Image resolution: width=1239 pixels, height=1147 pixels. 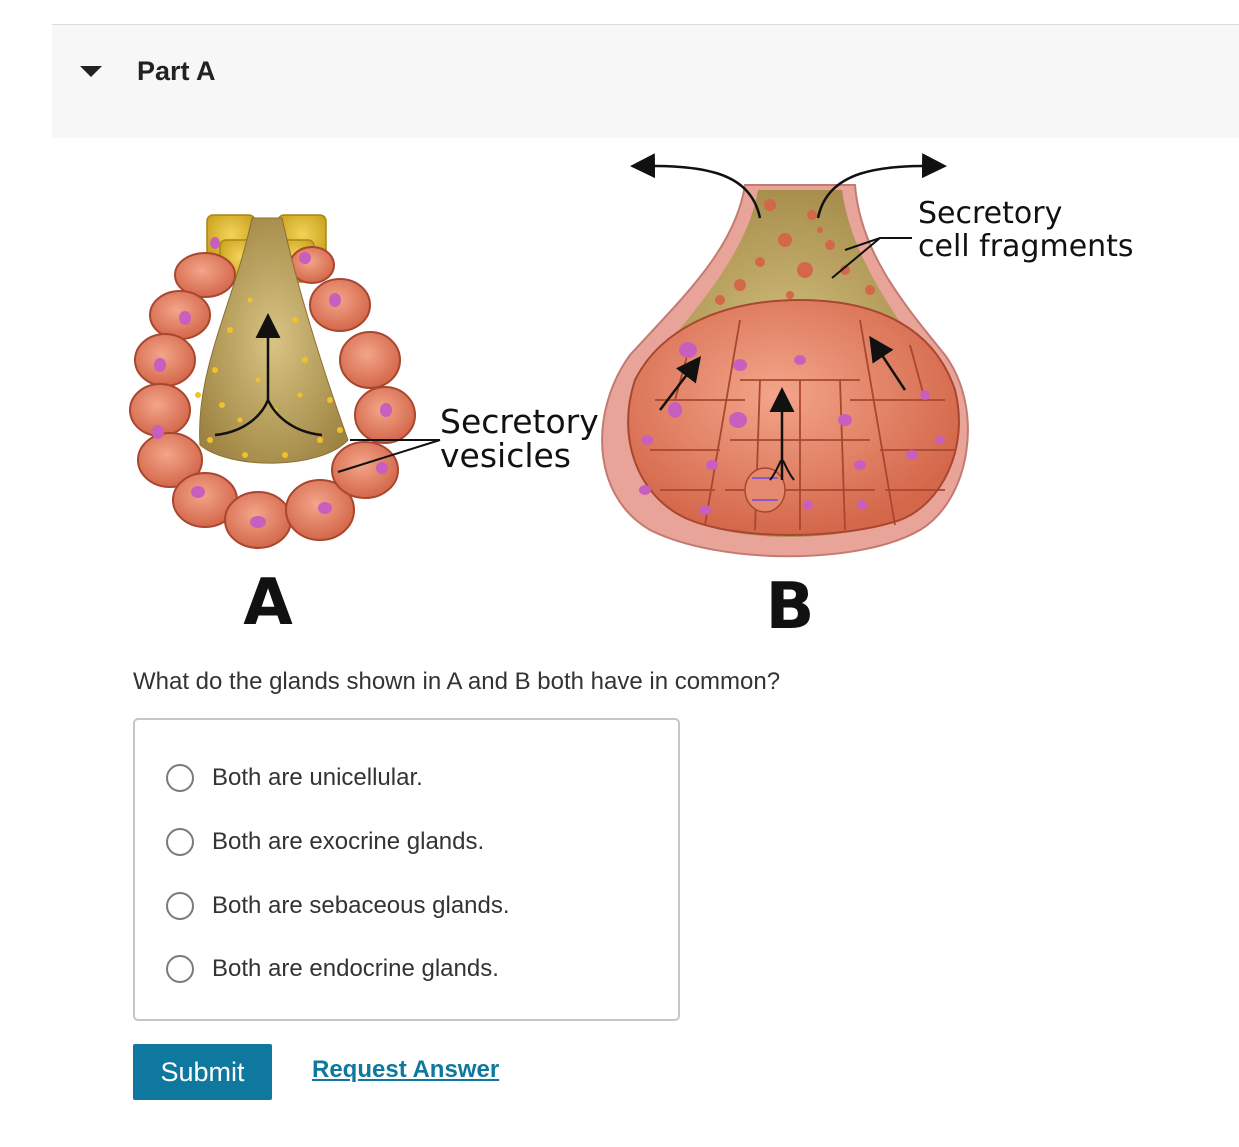 What do you see at coordinates (990, 213) in the screenshot?
I see `callout-fragments-line1: Secretory` at bounding box center [990, 213].